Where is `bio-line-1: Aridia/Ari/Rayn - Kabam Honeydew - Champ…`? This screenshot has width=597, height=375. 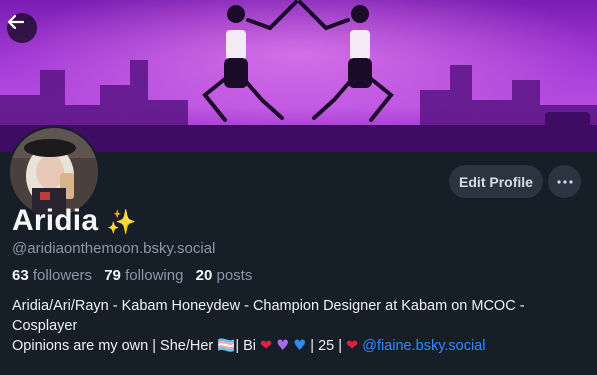
bio-line-1: Aridia/Ari/Rayn - Kabam Honeydew - Champ… is located at coordinates (268, 316).